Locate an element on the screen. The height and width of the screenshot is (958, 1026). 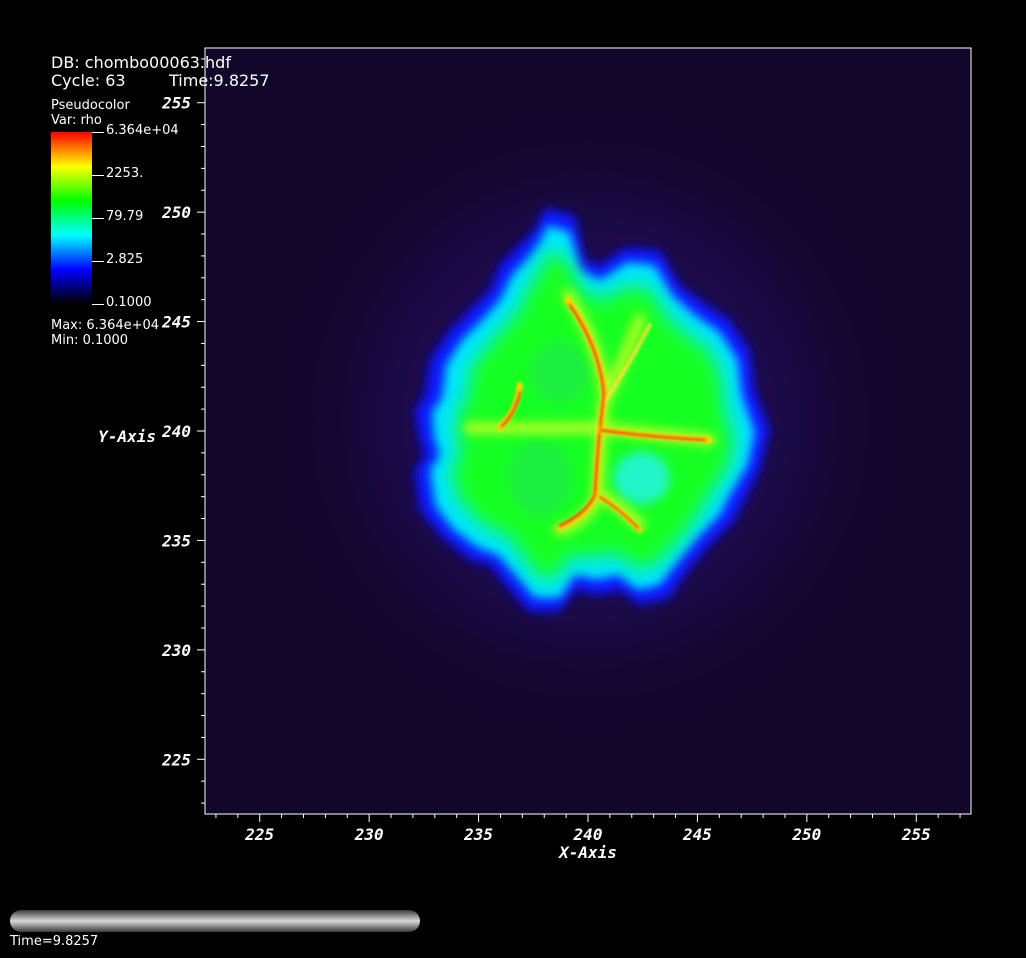
x-tick-label: 245 is located at coordinates (697, 834).